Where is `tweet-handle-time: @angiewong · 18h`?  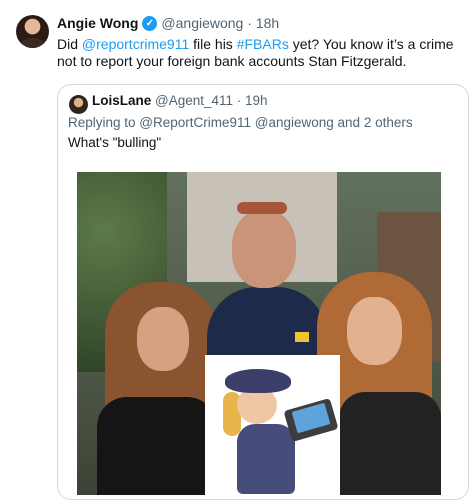
tweet-handle-time: @angiewong · 18h is located at coordinates (220, 23).